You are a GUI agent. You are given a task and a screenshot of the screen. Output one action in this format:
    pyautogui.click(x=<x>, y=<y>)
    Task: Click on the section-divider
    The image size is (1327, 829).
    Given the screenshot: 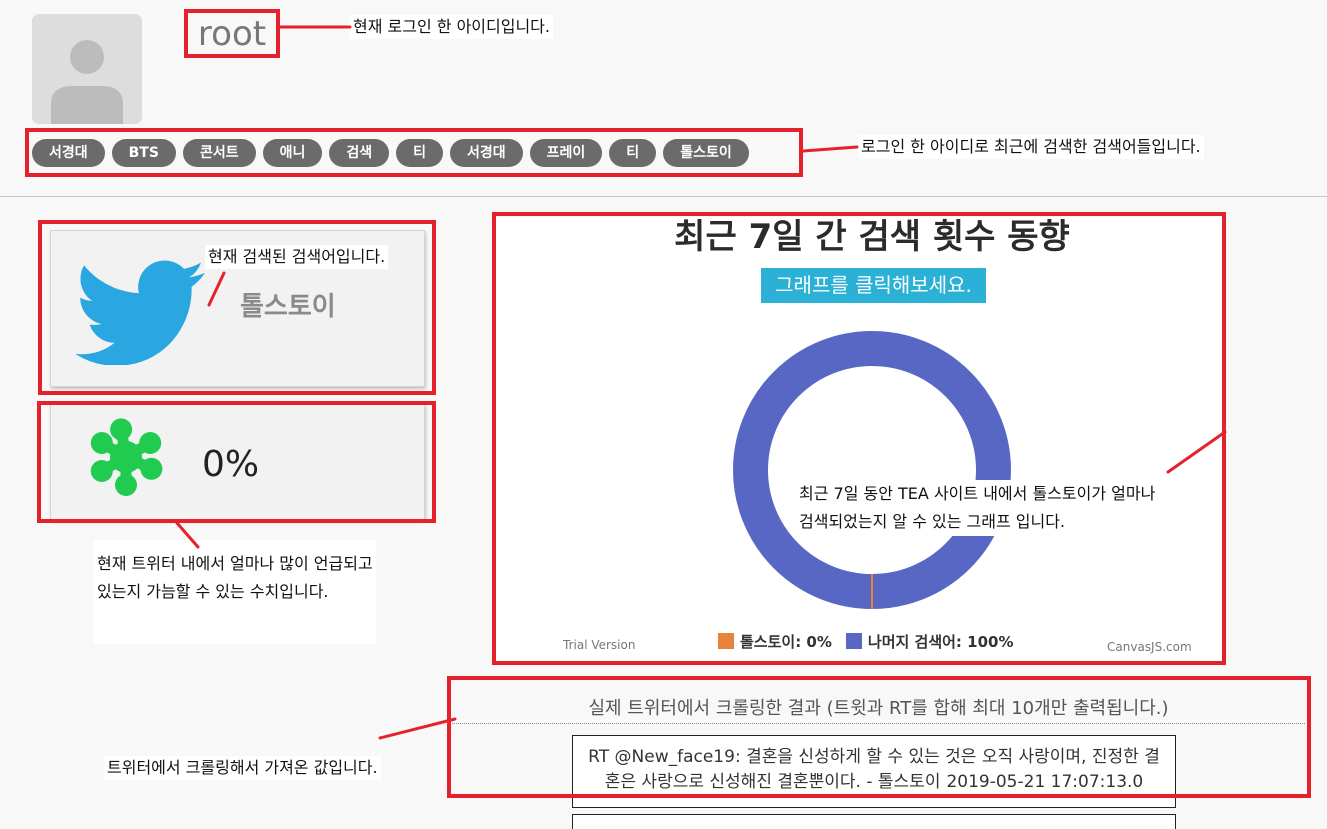 What is the action you would take?
    pyautogui.click(x=663, y=196)
    